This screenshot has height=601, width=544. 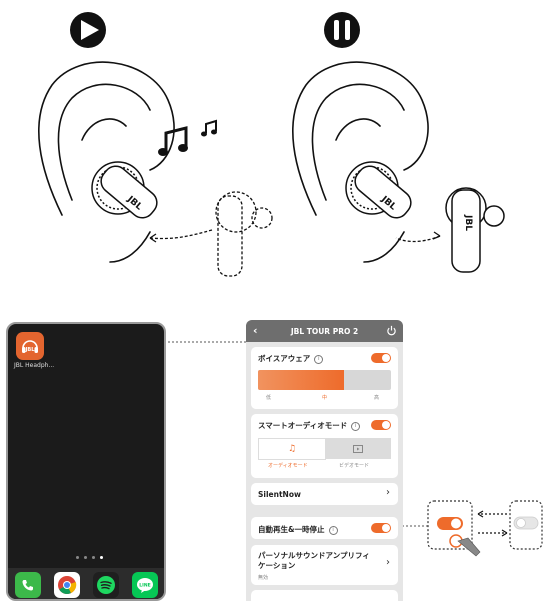 I want to click on voice-aware-level-slider, so click(x=324, y=380).